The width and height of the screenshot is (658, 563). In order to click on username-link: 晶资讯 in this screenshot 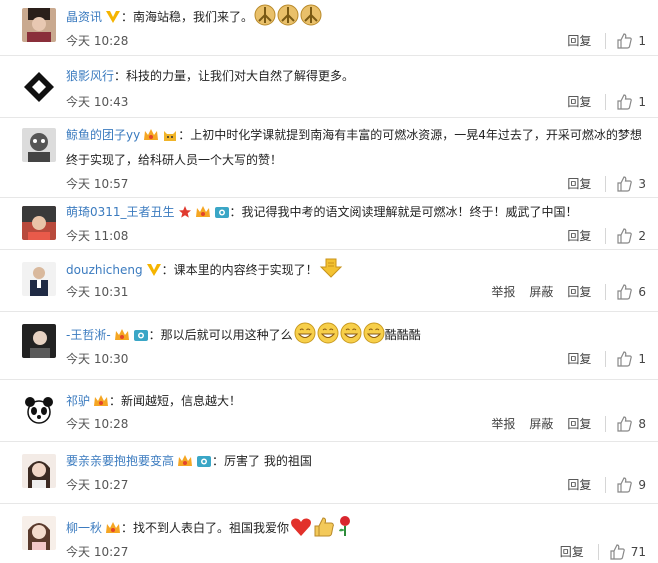, I will do `click(84, 17)`.